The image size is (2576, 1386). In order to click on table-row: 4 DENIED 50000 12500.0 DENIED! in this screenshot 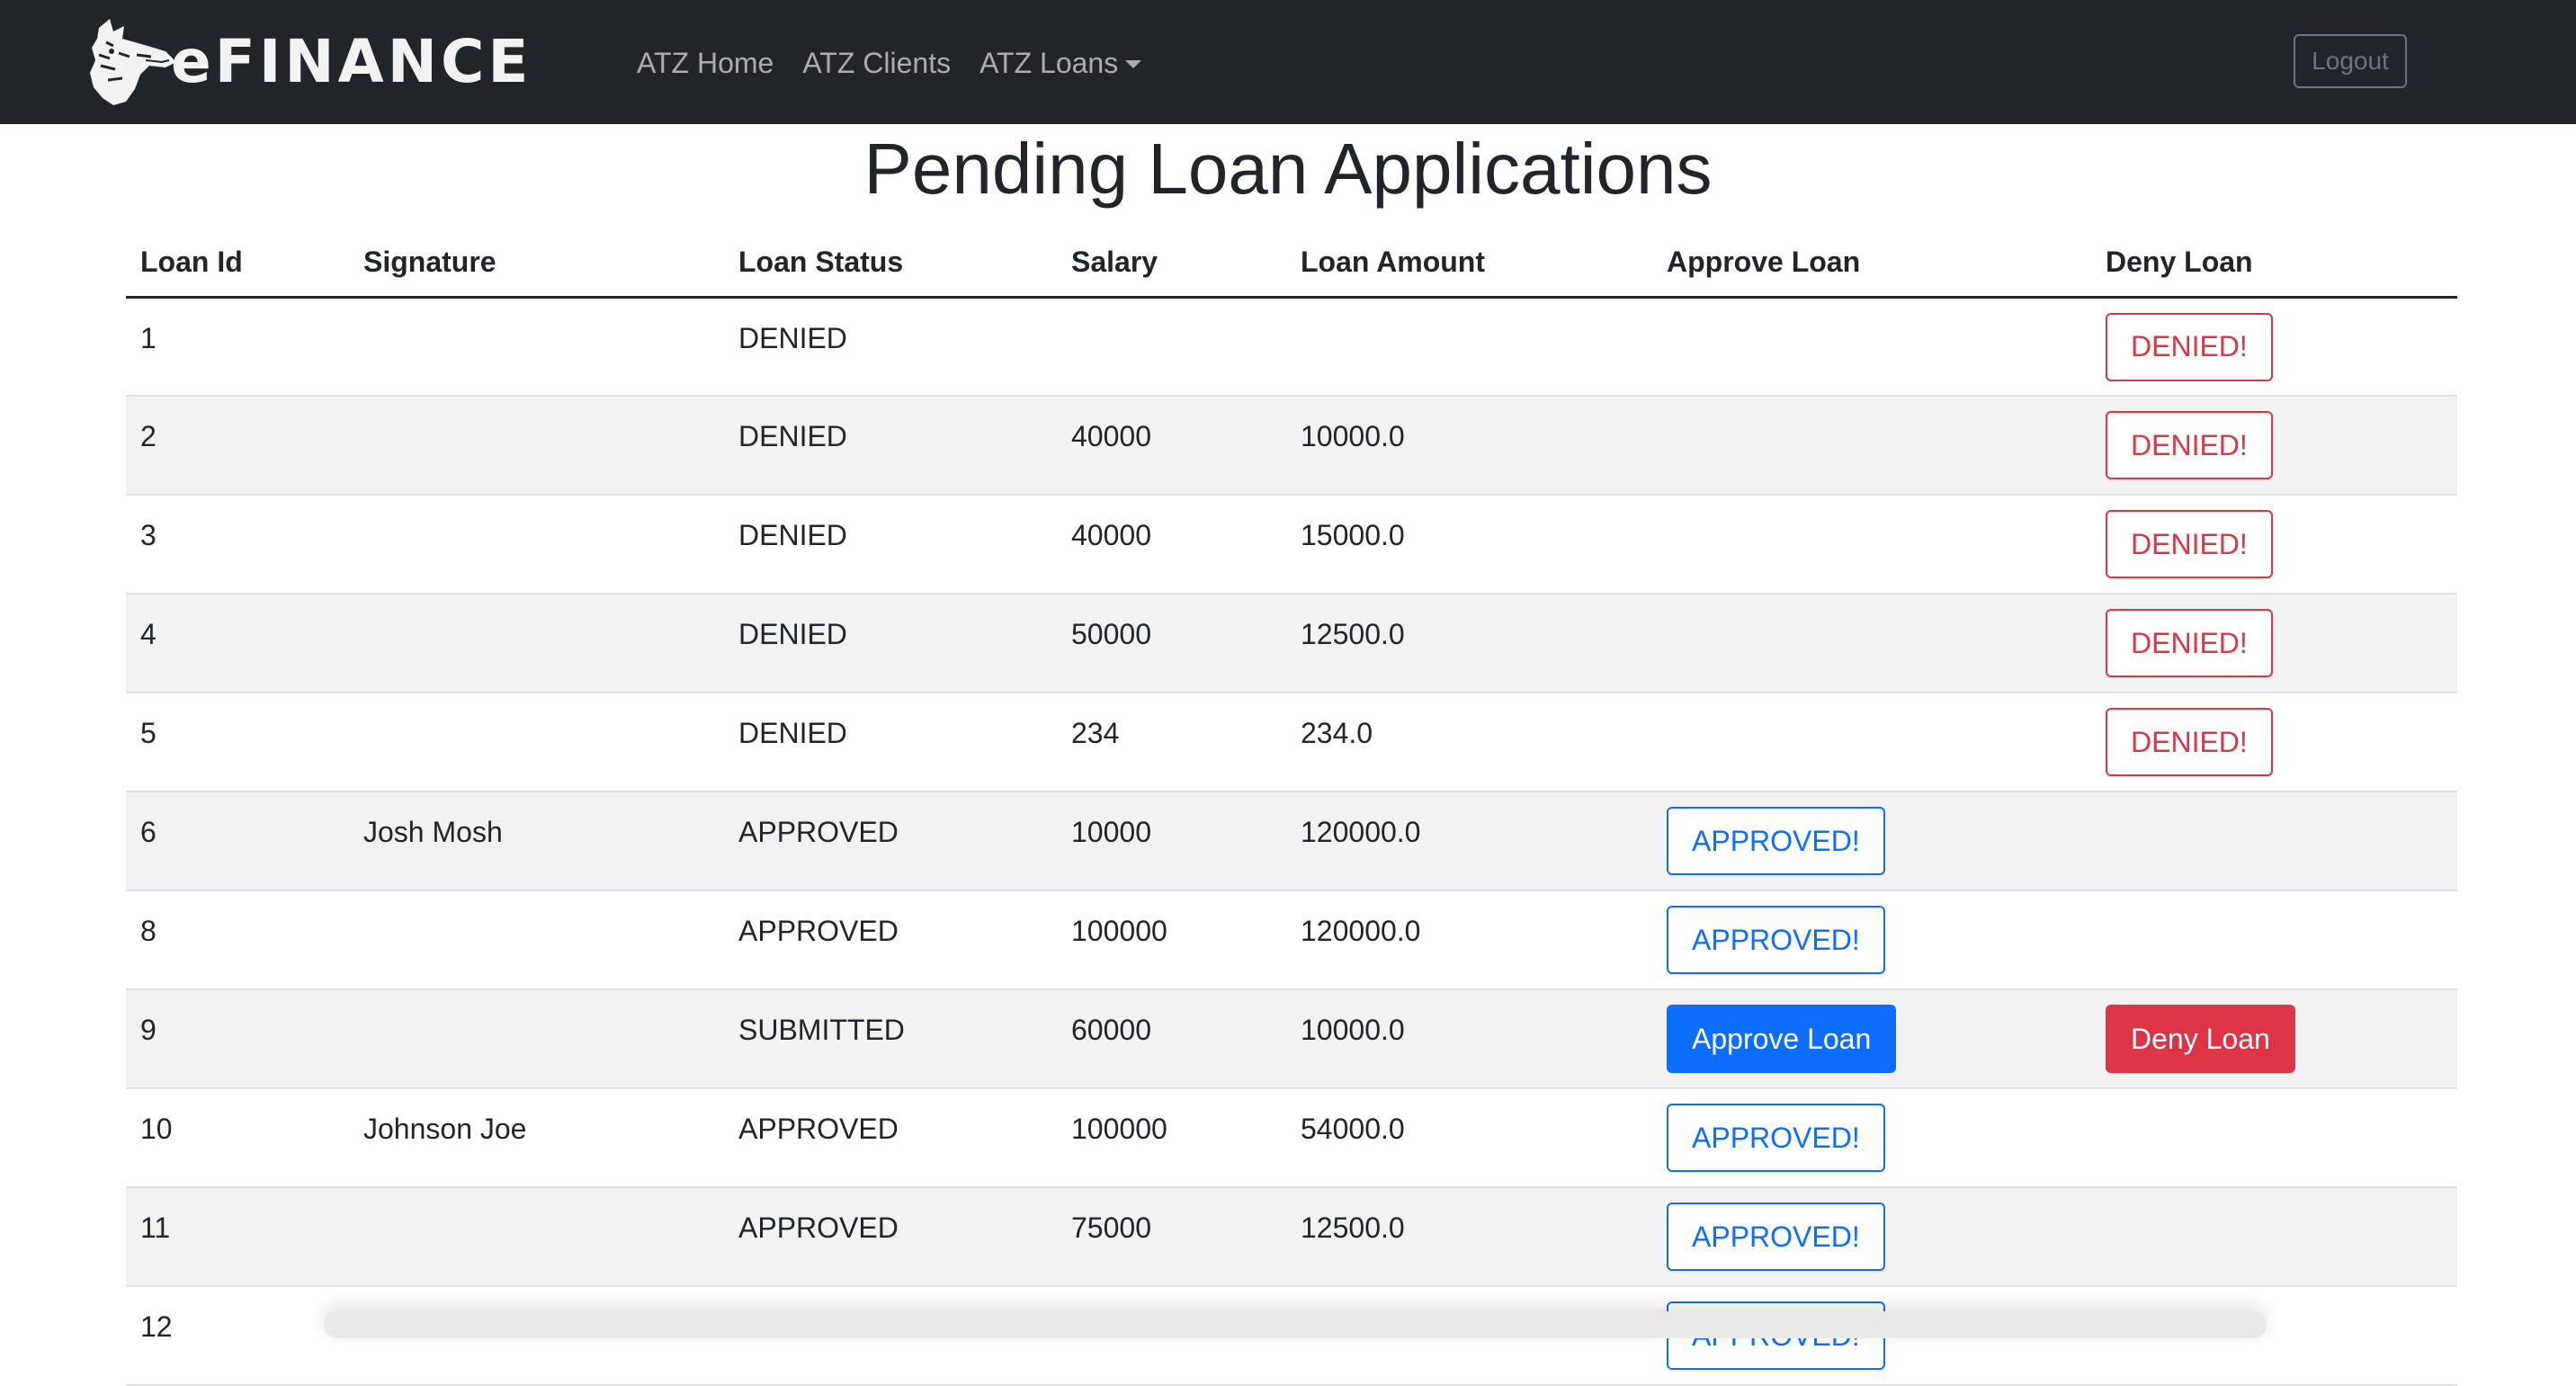, I will do `click(1291, 643)`.